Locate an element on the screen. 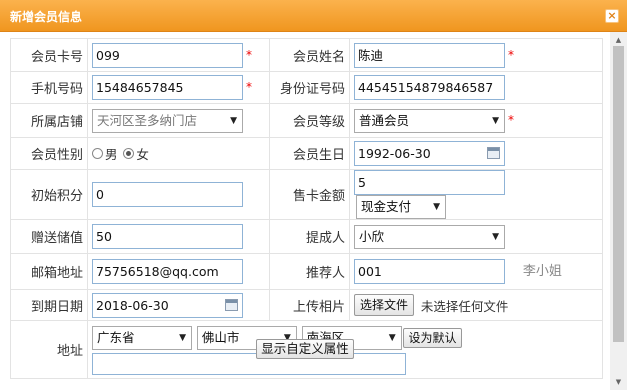 This screenshot has height=390, width=627. form-row: 邮箱地址 75756518@qq.com 推荐人 001 李小姐 is located at coordinates (306, 271).